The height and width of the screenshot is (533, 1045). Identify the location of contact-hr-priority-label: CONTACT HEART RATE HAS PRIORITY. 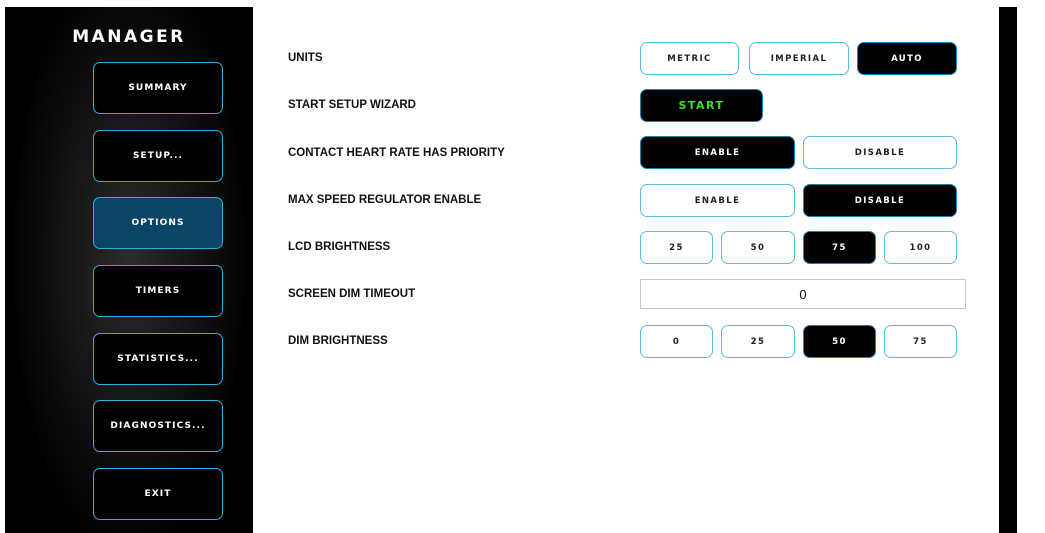
(396, 153).